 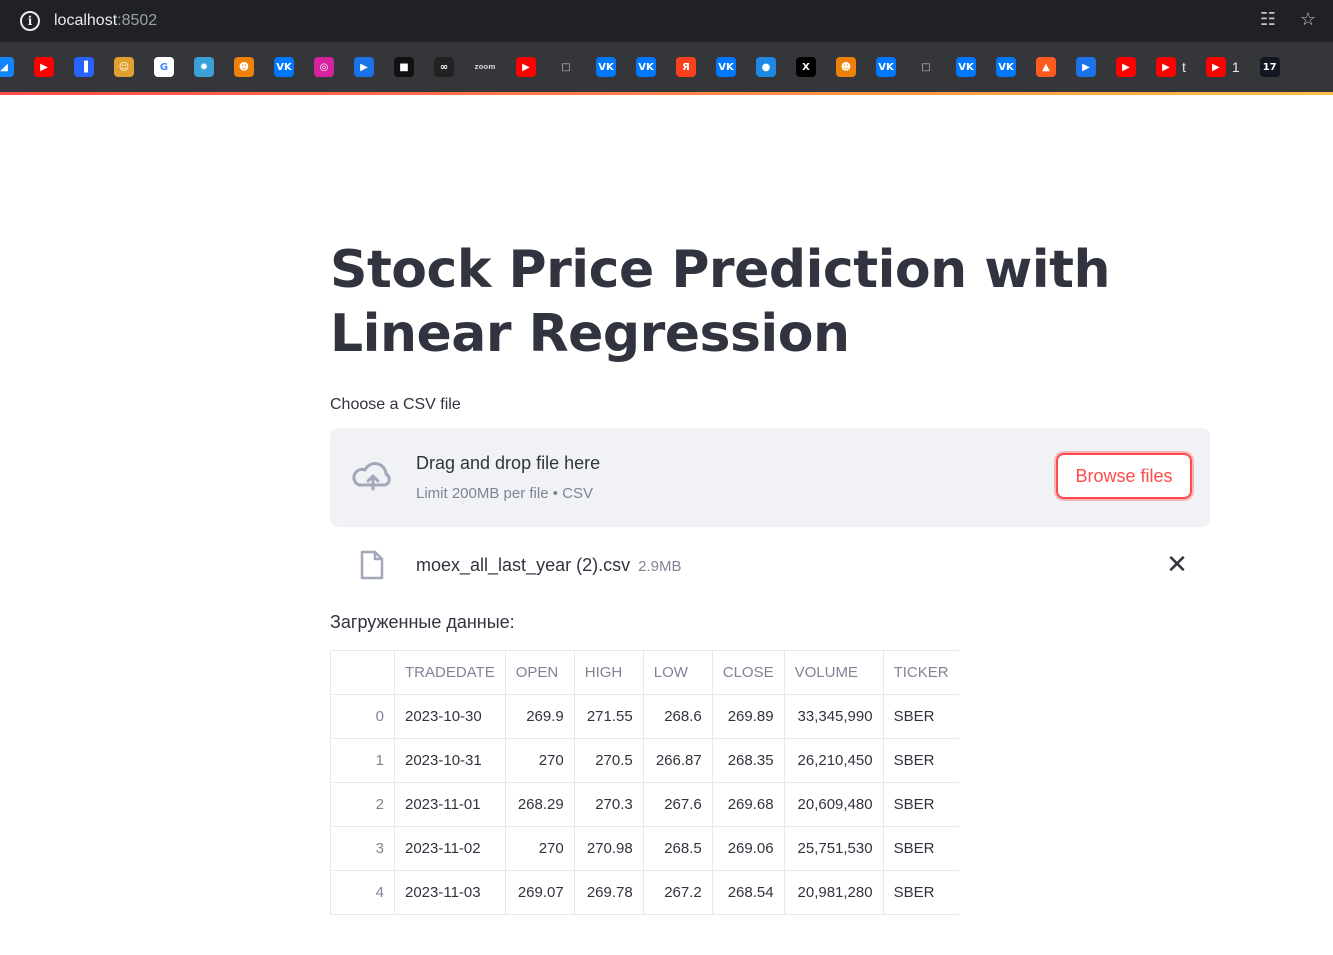 What do you see at coordinates (450, 672) in the screenshot?
I see `column-header: TRADEDATE` at bounding box center [450, 672].